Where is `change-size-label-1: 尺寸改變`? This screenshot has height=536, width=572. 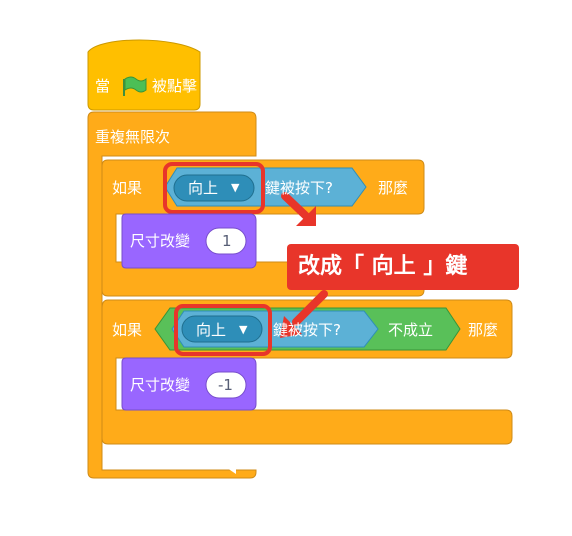 change-size-label-1: 尺寸改變 is located at coordinates (160, 241).